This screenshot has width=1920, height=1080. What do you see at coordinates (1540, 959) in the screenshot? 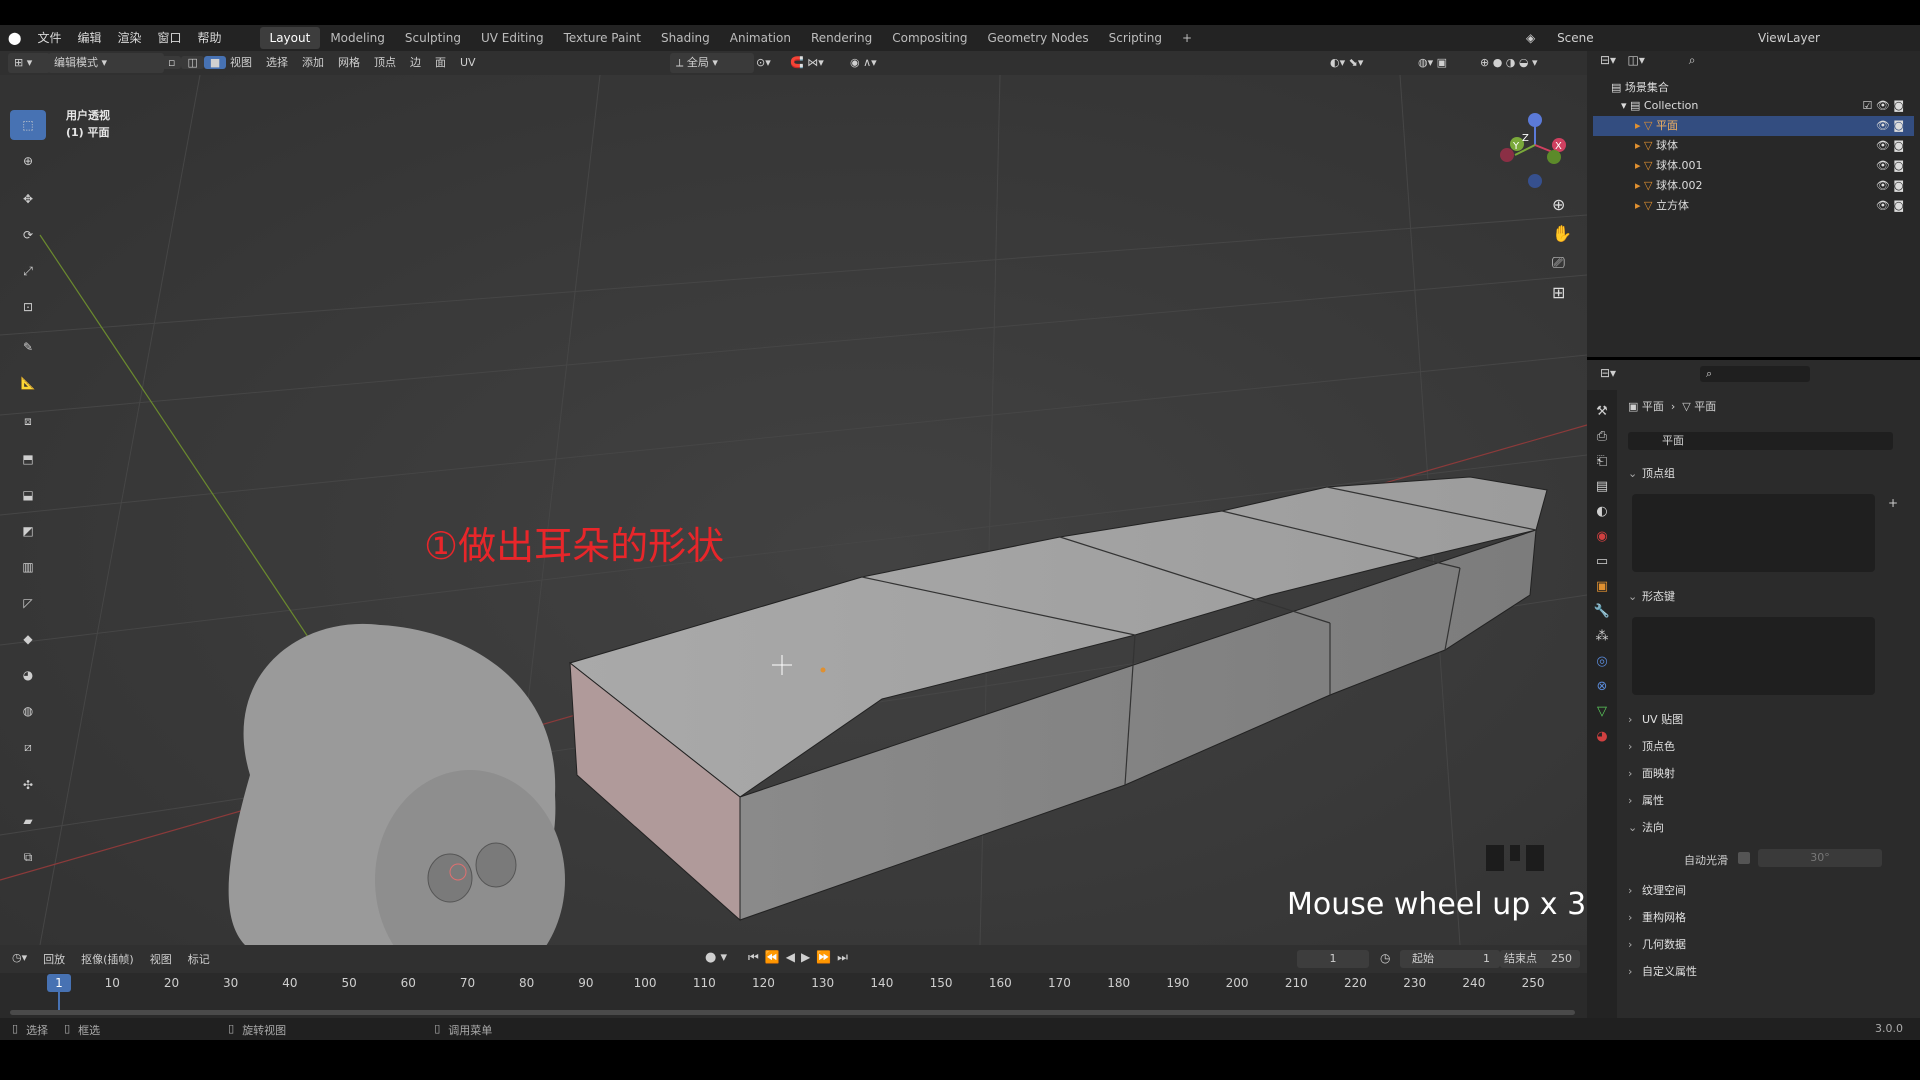
I see `end-frame-field: 结束点 250` at bounding box center [1540, 959].